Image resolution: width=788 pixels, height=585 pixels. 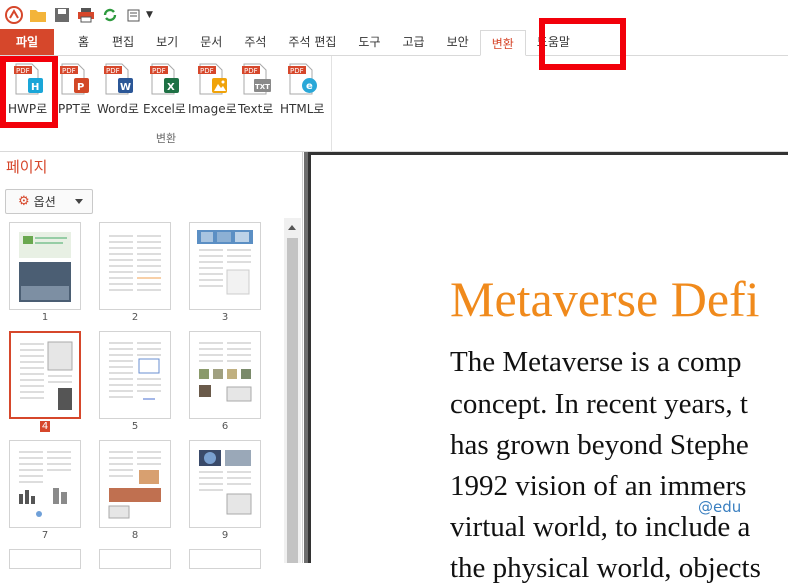 I want to click on tab-home: 홈, so click(x=77, y=42).